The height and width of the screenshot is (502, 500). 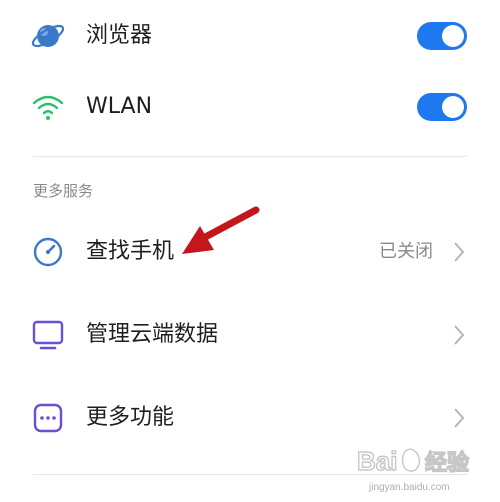 I want to click on section-title-more-services: 更多服务, so click(x=63, y=191).